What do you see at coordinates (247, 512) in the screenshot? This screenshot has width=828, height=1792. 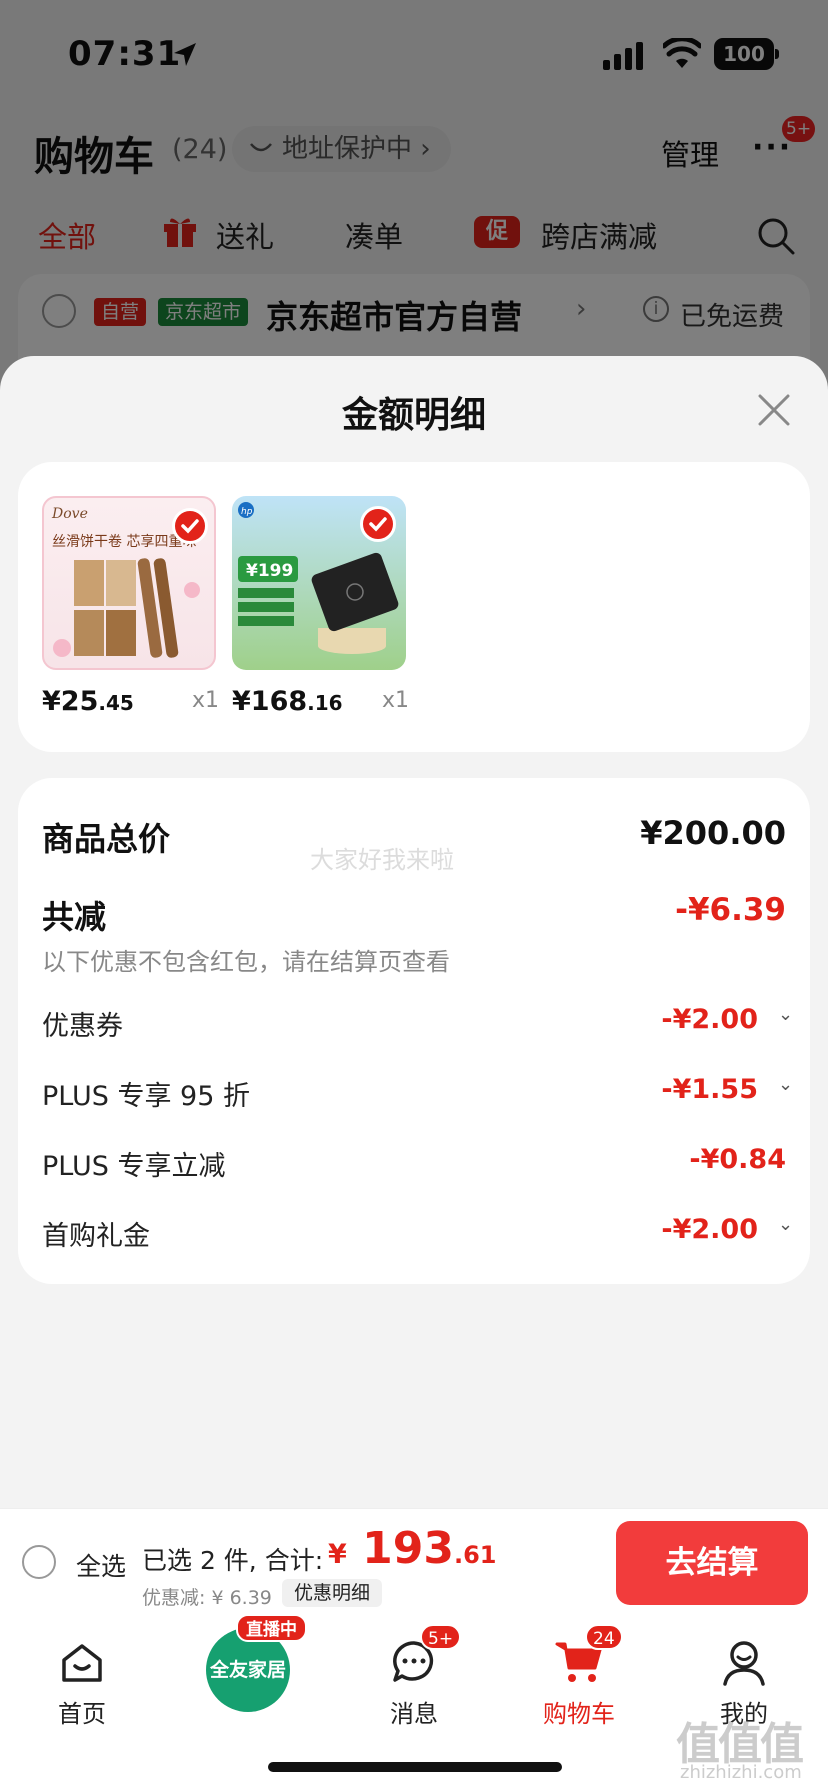 I see `hp-logo-text: hp` at bounding box center [247, 512].